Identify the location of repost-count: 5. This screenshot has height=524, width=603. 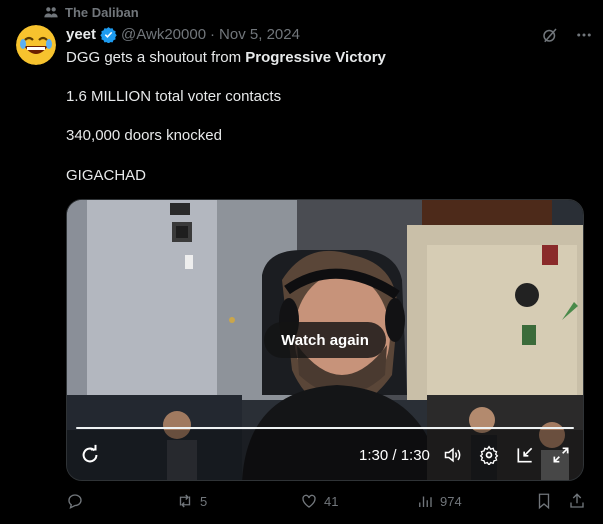
(204, 501).